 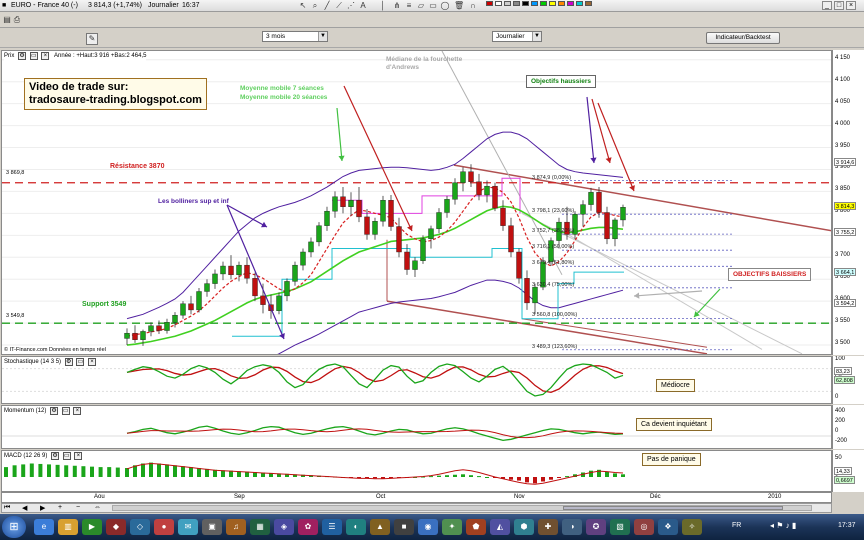 What do you see at coordinates (363, 6) in the screenshot?
I see `text-tool-icon: A` at bounding box center [363, 6].